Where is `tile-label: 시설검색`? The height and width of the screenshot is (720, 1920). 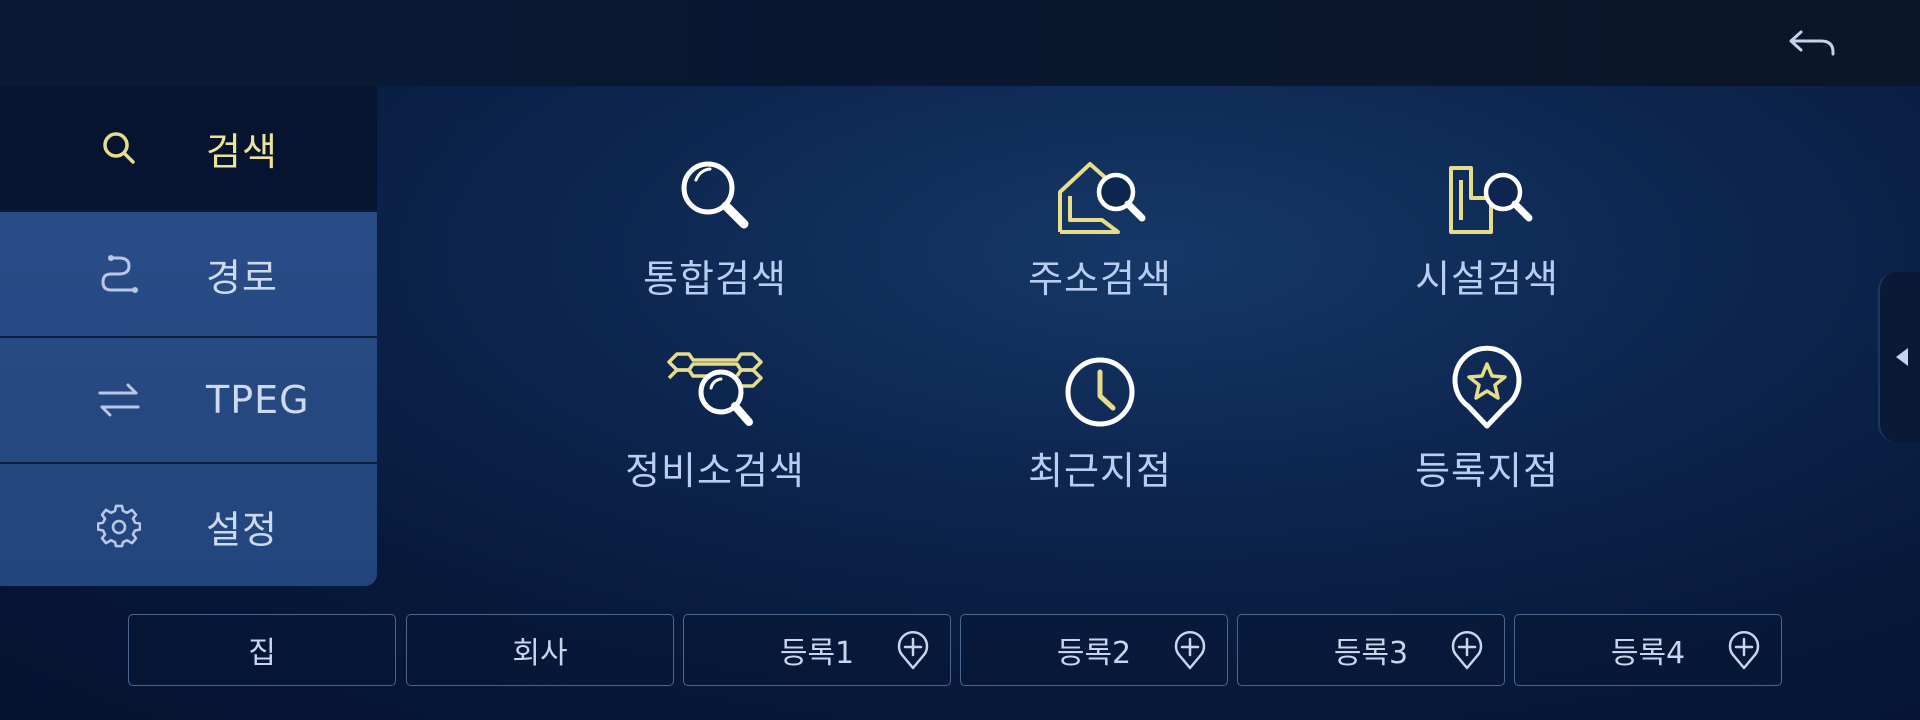 tile-label: 시설검색 is located at coordinates (1487, 279).